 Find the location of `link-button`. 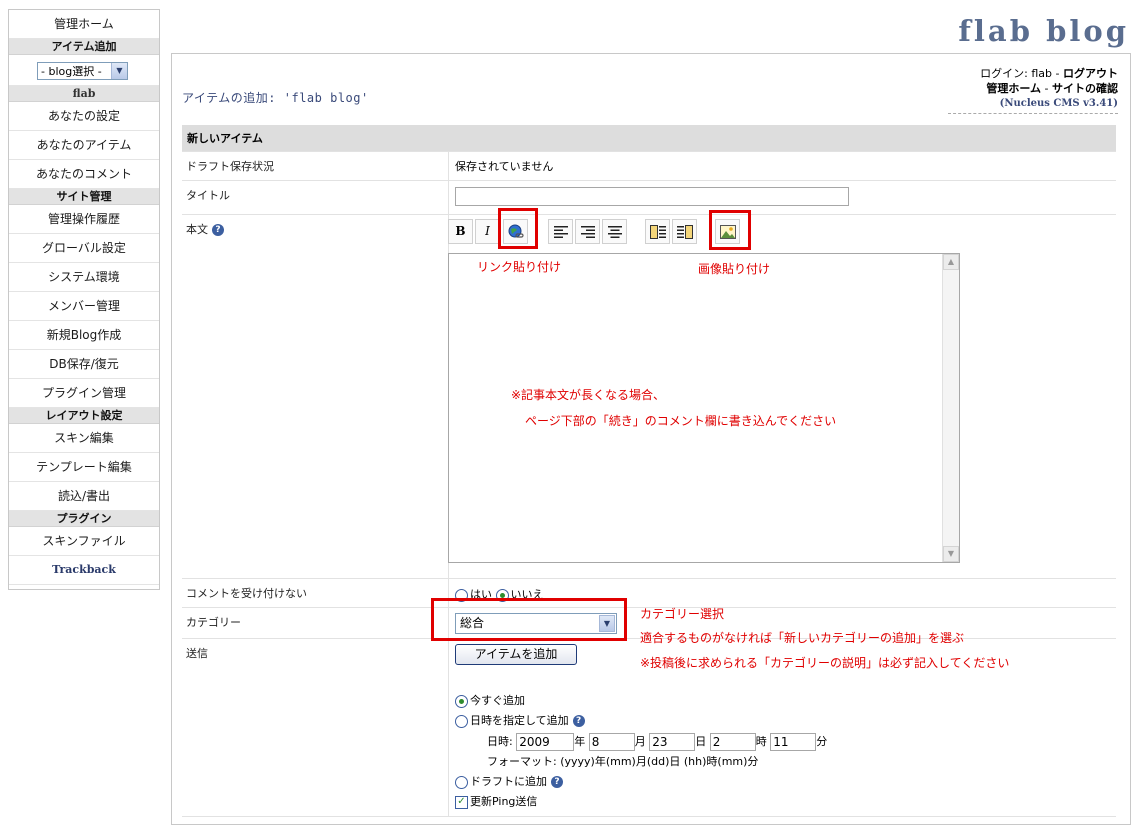

link-button is located at coordinates (515, 231).